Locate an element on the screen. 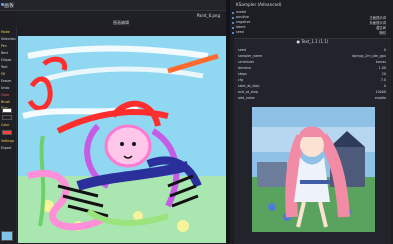 The width and height of the screenshot is (393, 244). tool-selection: Selection is located at coordinates (8, 39).